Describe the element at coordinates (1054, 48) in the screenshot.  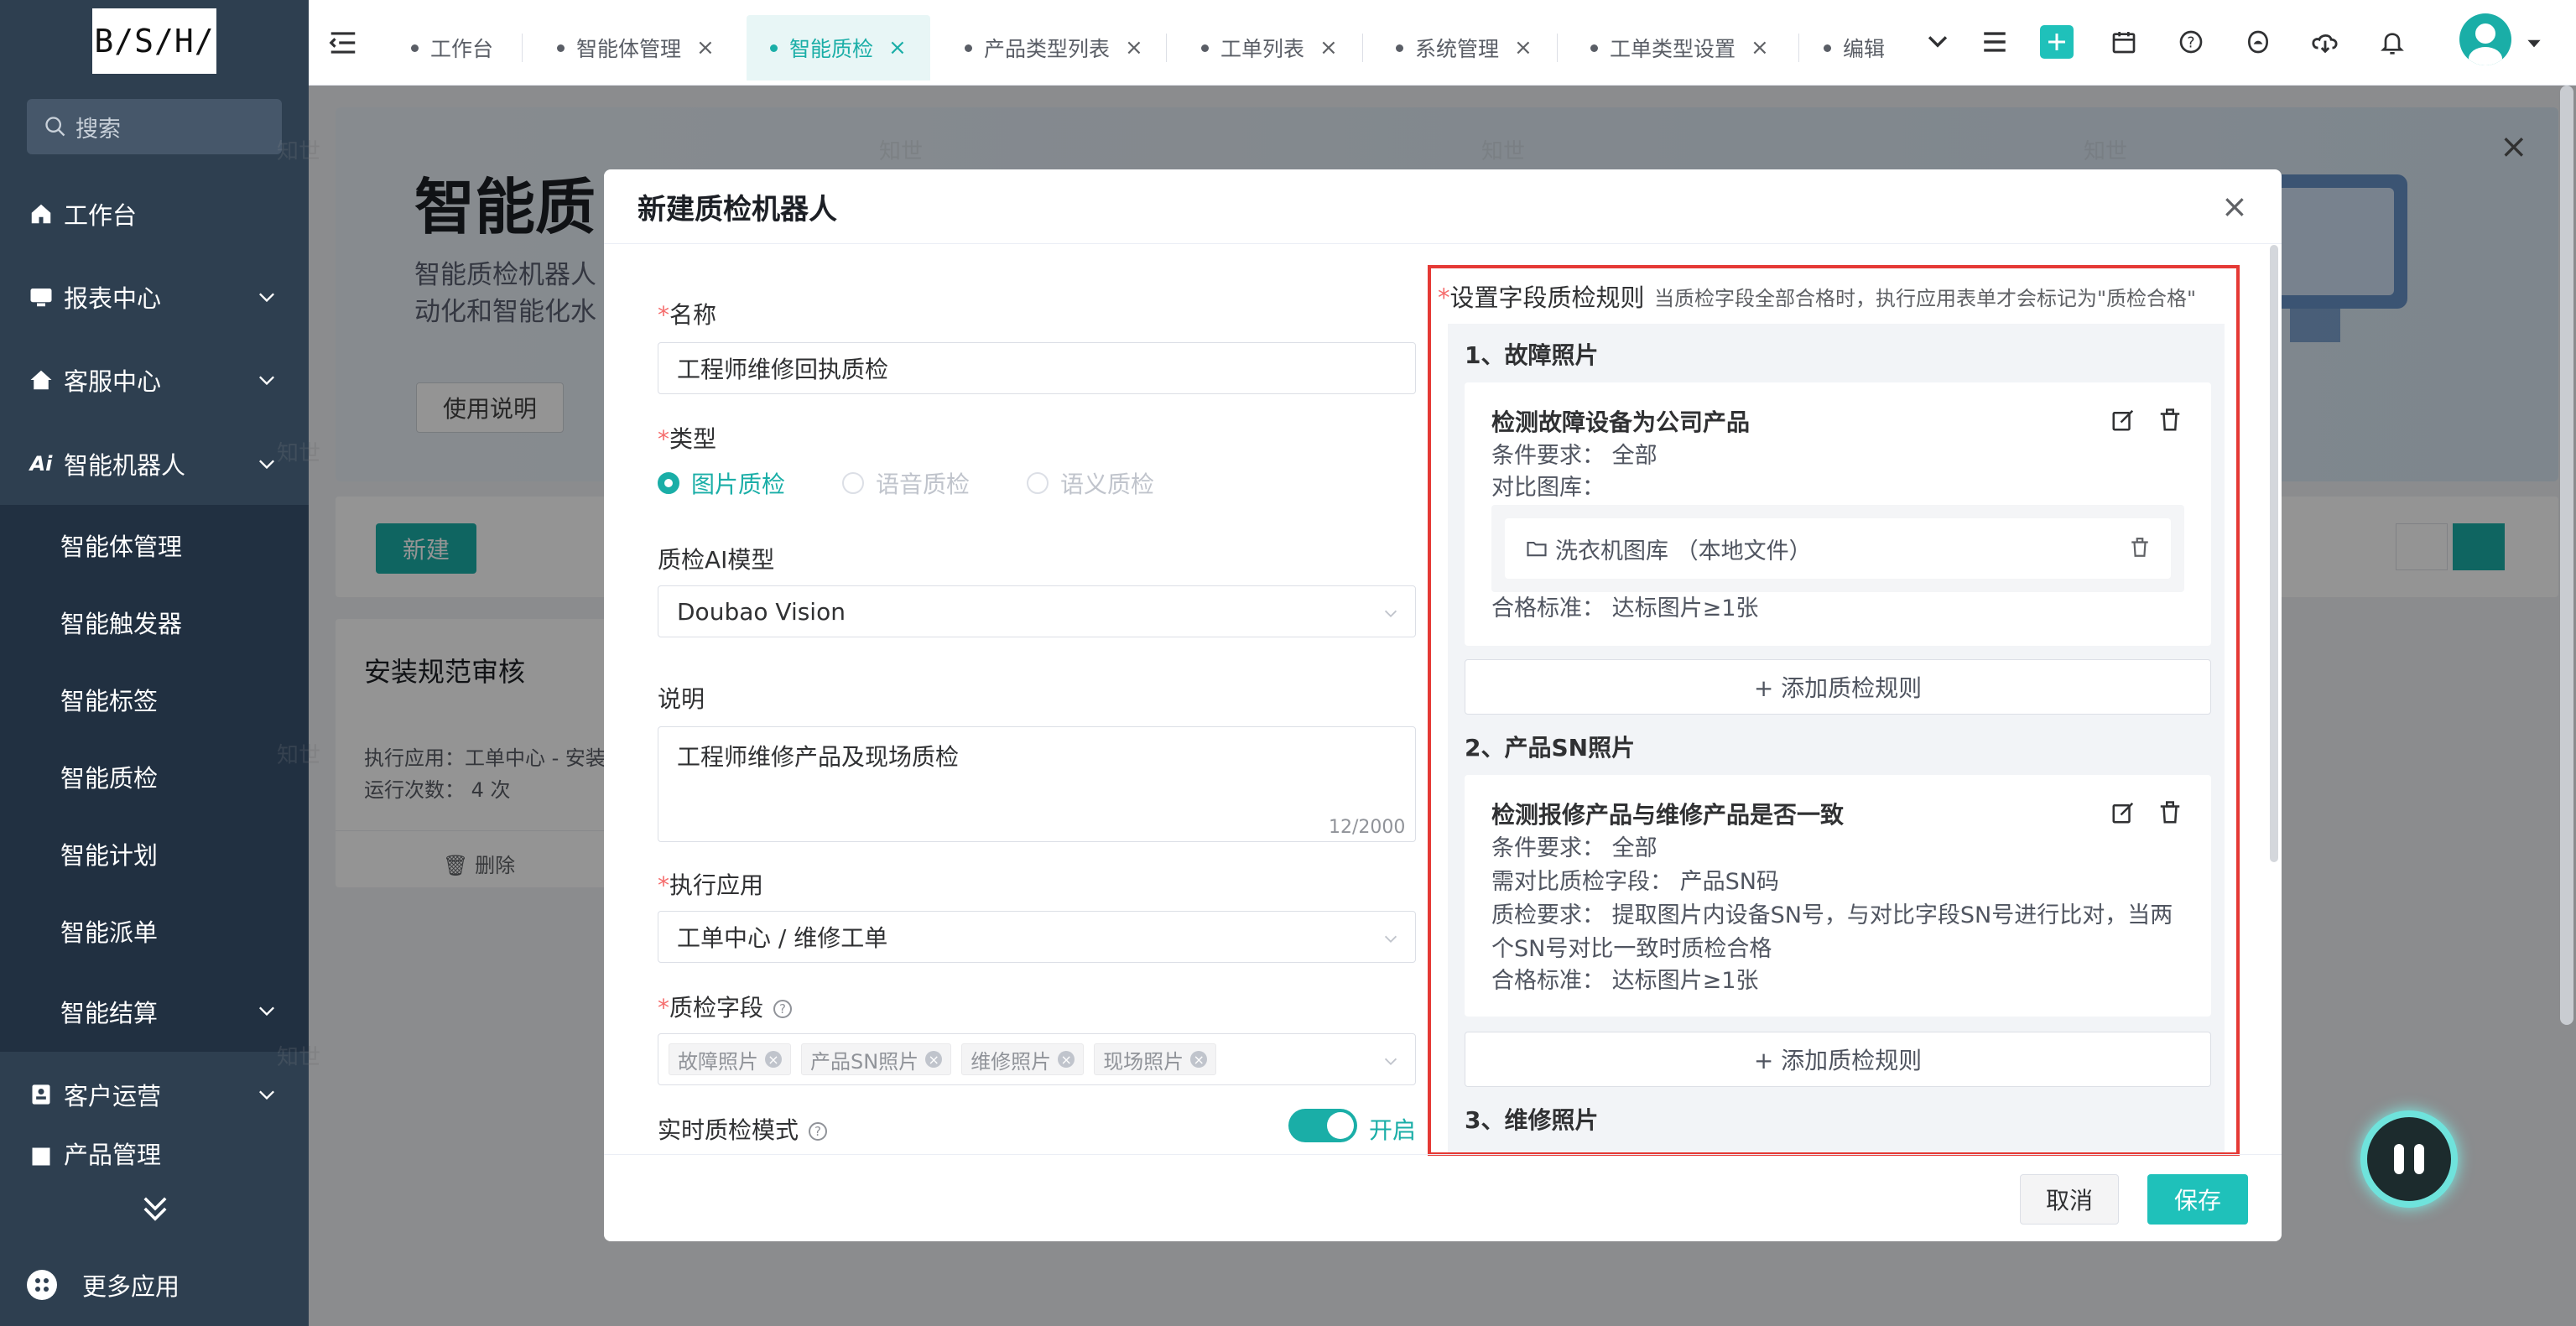
I see `tab-product-types: 产品类型列表 ×` at that location.